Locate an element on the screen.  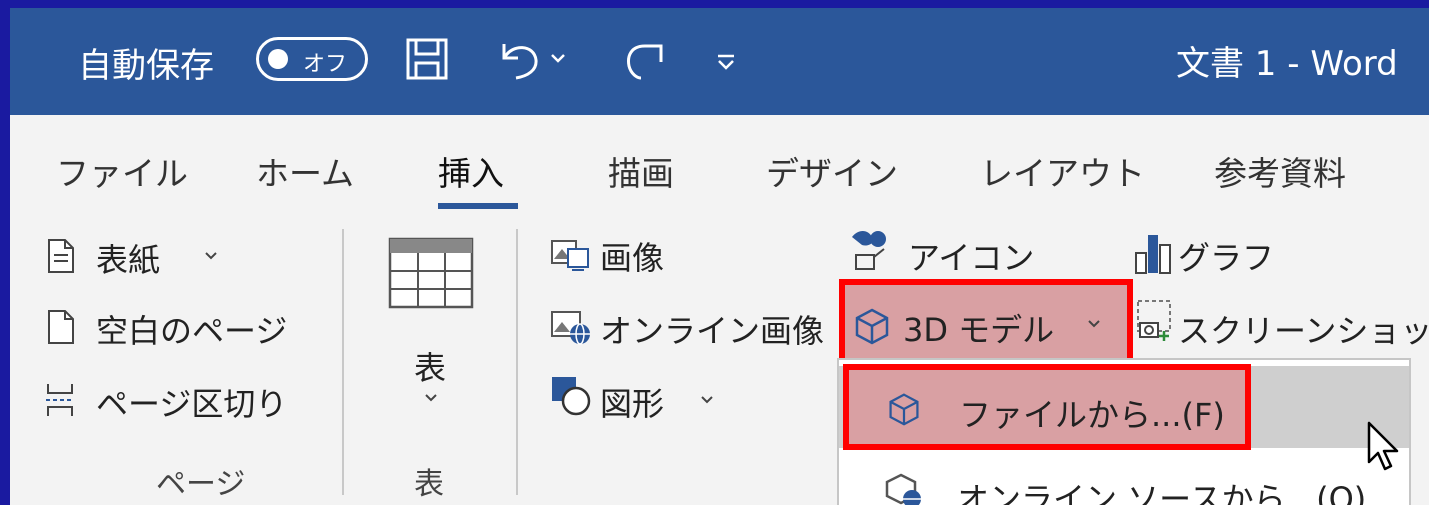
tab-design: デザイン is located at coordinates (832, 171).